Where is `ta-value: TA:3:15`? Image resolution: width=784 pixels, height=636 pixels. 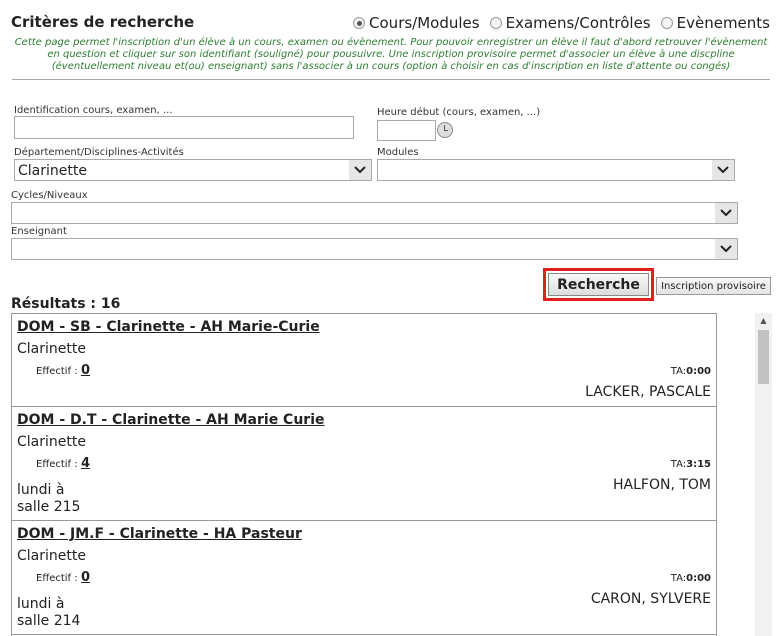 ta-value: TA:3:15 is located at coordinates (691, 464).